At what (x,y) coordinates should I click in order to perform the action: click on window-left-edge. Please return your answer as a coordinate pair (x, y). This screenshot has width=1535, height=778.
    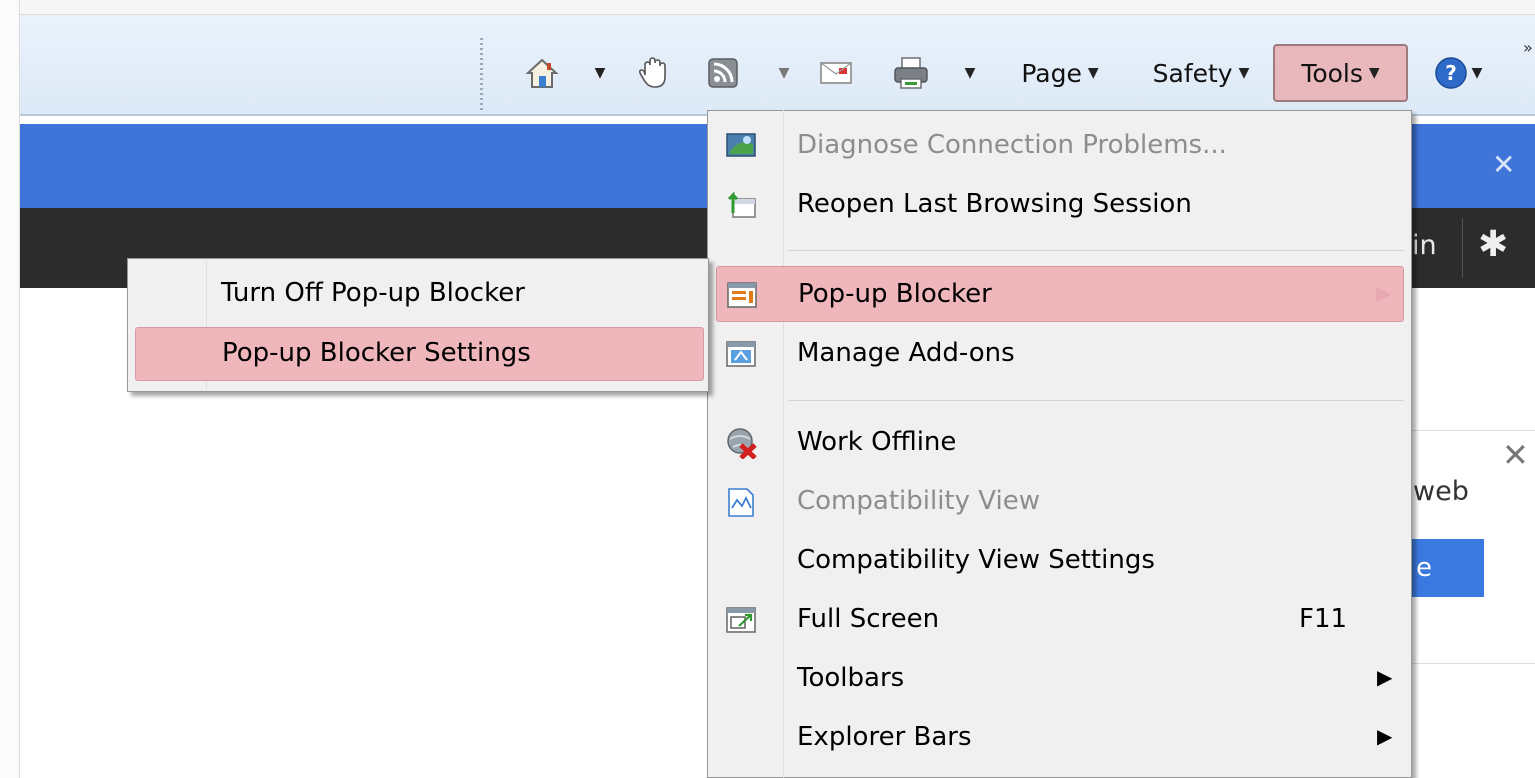
    Looking at the image, I should click on (10, 389).